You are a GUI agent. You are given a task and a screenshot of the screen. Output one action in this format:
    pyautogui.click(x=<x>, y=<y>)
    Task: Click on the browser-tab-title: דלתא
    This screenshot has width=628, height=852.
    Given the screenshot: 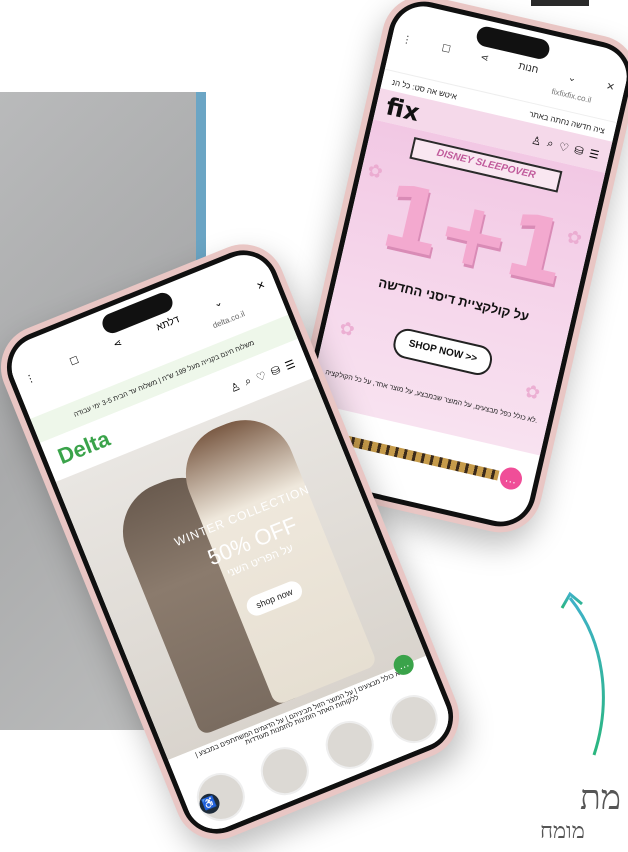 What is the action you would take?
    pyautogui.click(x=167, y=323)
    